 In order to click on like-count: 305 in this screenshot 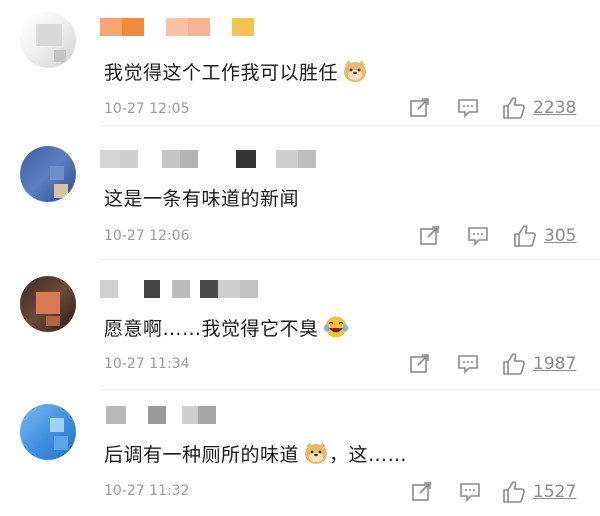, I will do `click(560, 236)`.